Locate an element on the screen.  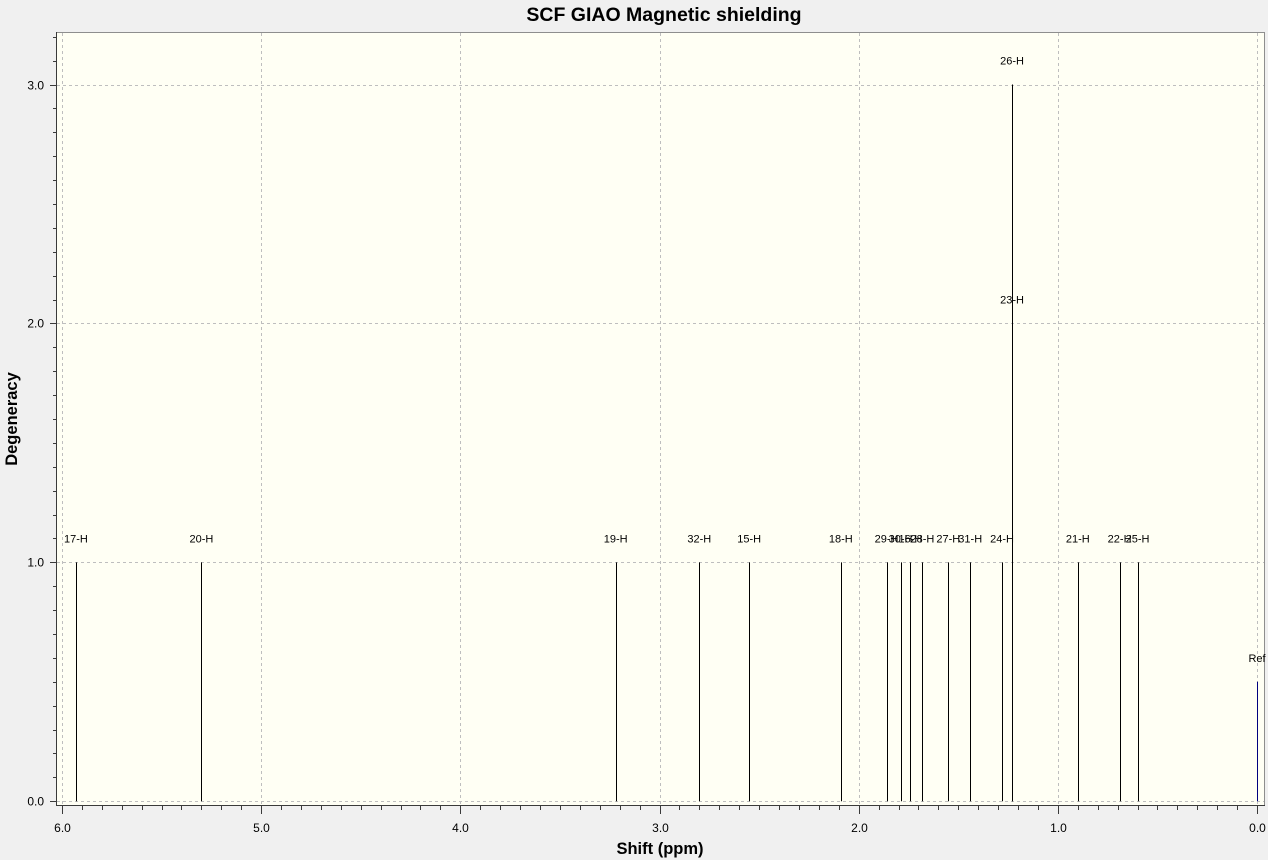
peak-label-31-h: 31-H is located at coordinates (970, 539).